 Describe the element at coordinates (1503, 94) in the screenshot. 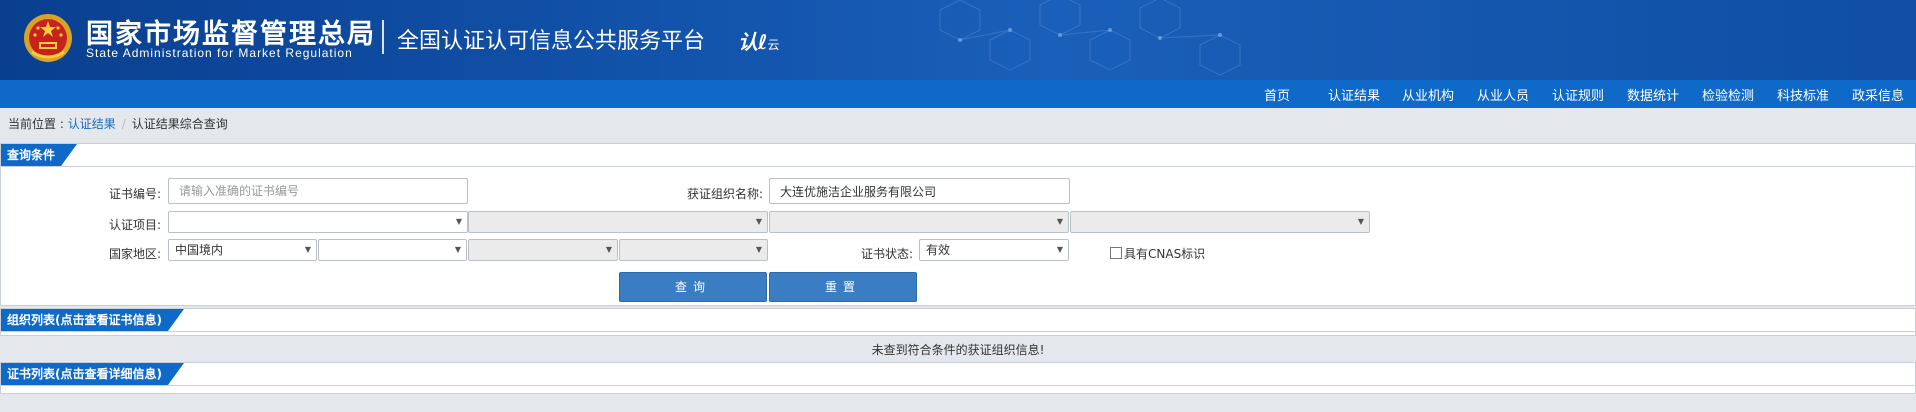

I see `nav-personnel: 从业人员` at that location.